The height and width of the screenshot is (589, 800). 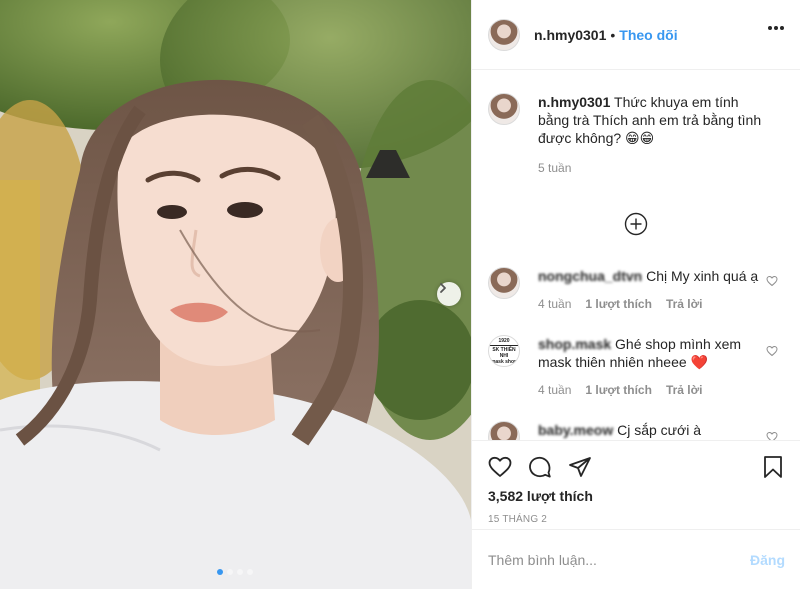 I want to click on more-horizontal-icon, so click(x=770, y=28).